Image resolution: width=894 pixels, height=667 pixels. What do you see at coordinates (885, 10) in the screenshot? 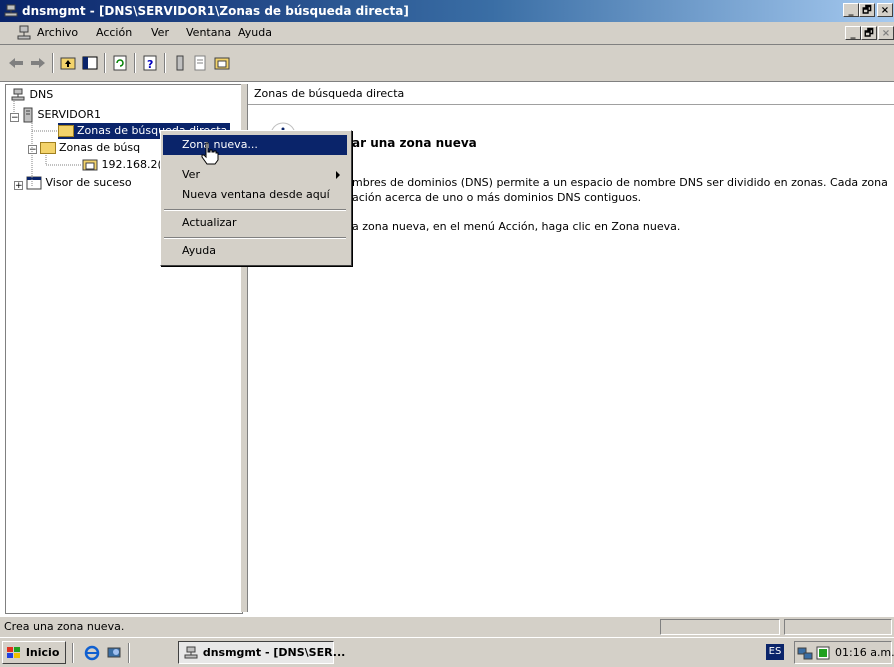
I see `close-button: ×` at bounding box center [885, 10].